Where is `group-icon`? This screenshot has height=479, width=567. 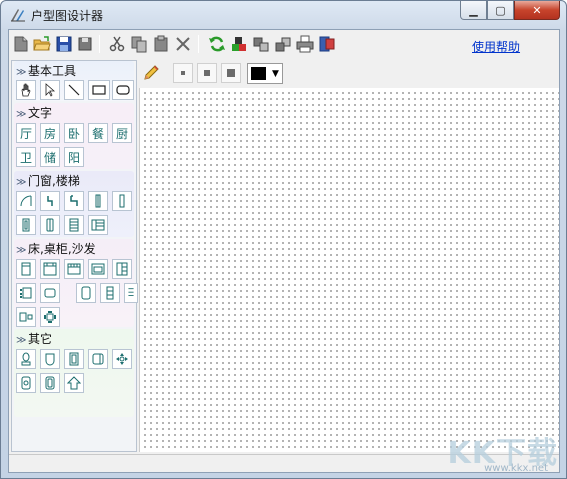 group-icon is located at coordinates (239, 44).